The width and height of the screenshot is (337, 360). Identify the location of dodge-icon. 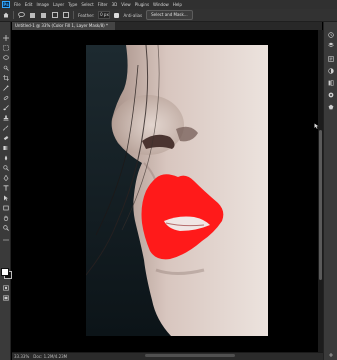
(5, 167).